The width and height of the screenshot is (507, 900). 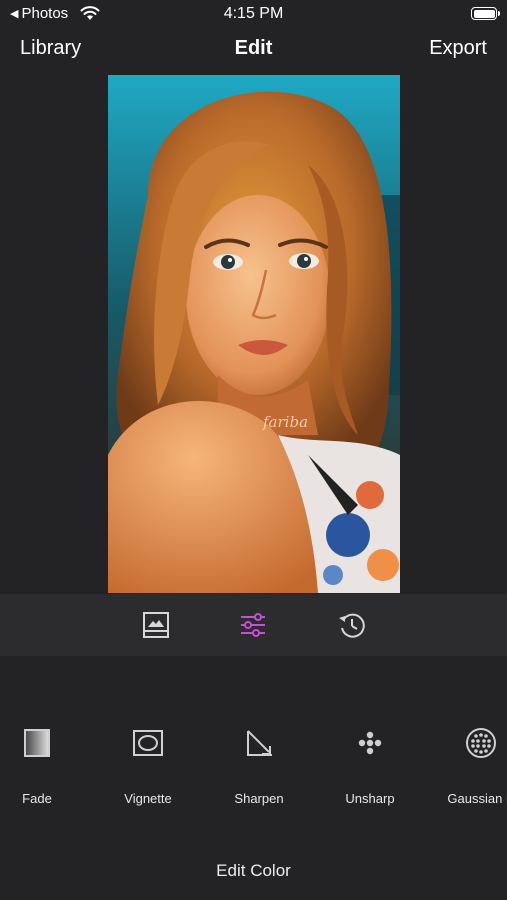 What do you see at coordinates (253, 50) in the screenshot?
I see `nav-bar: Library Edit Export` at bounding box center [253, 50].